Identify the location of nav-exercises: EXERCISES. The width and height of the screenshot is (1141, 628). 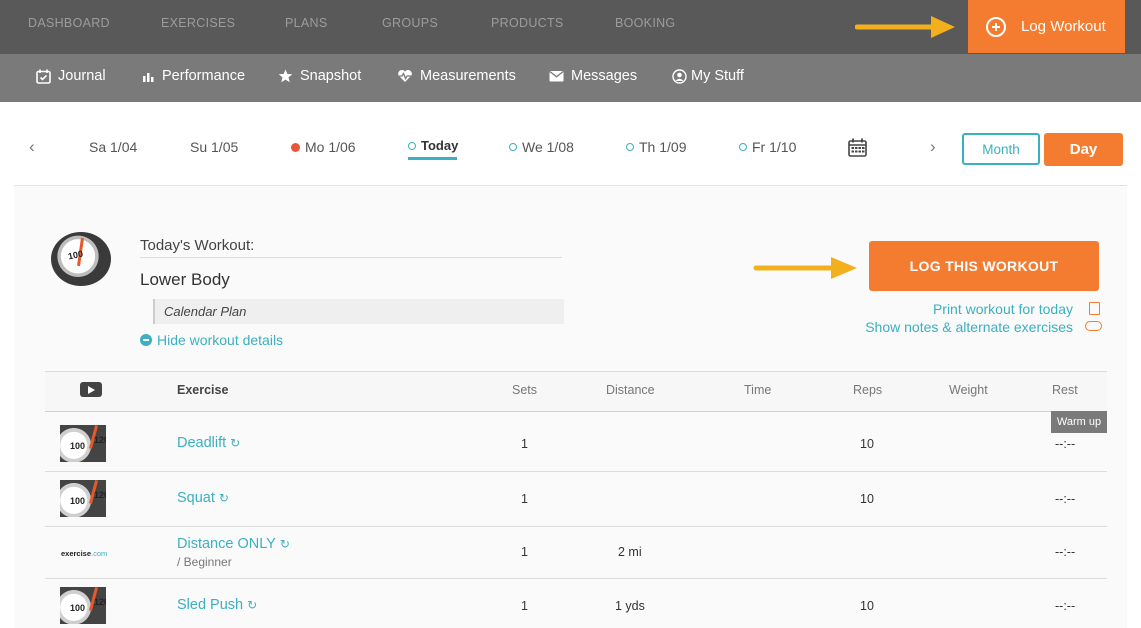
(198, 23).